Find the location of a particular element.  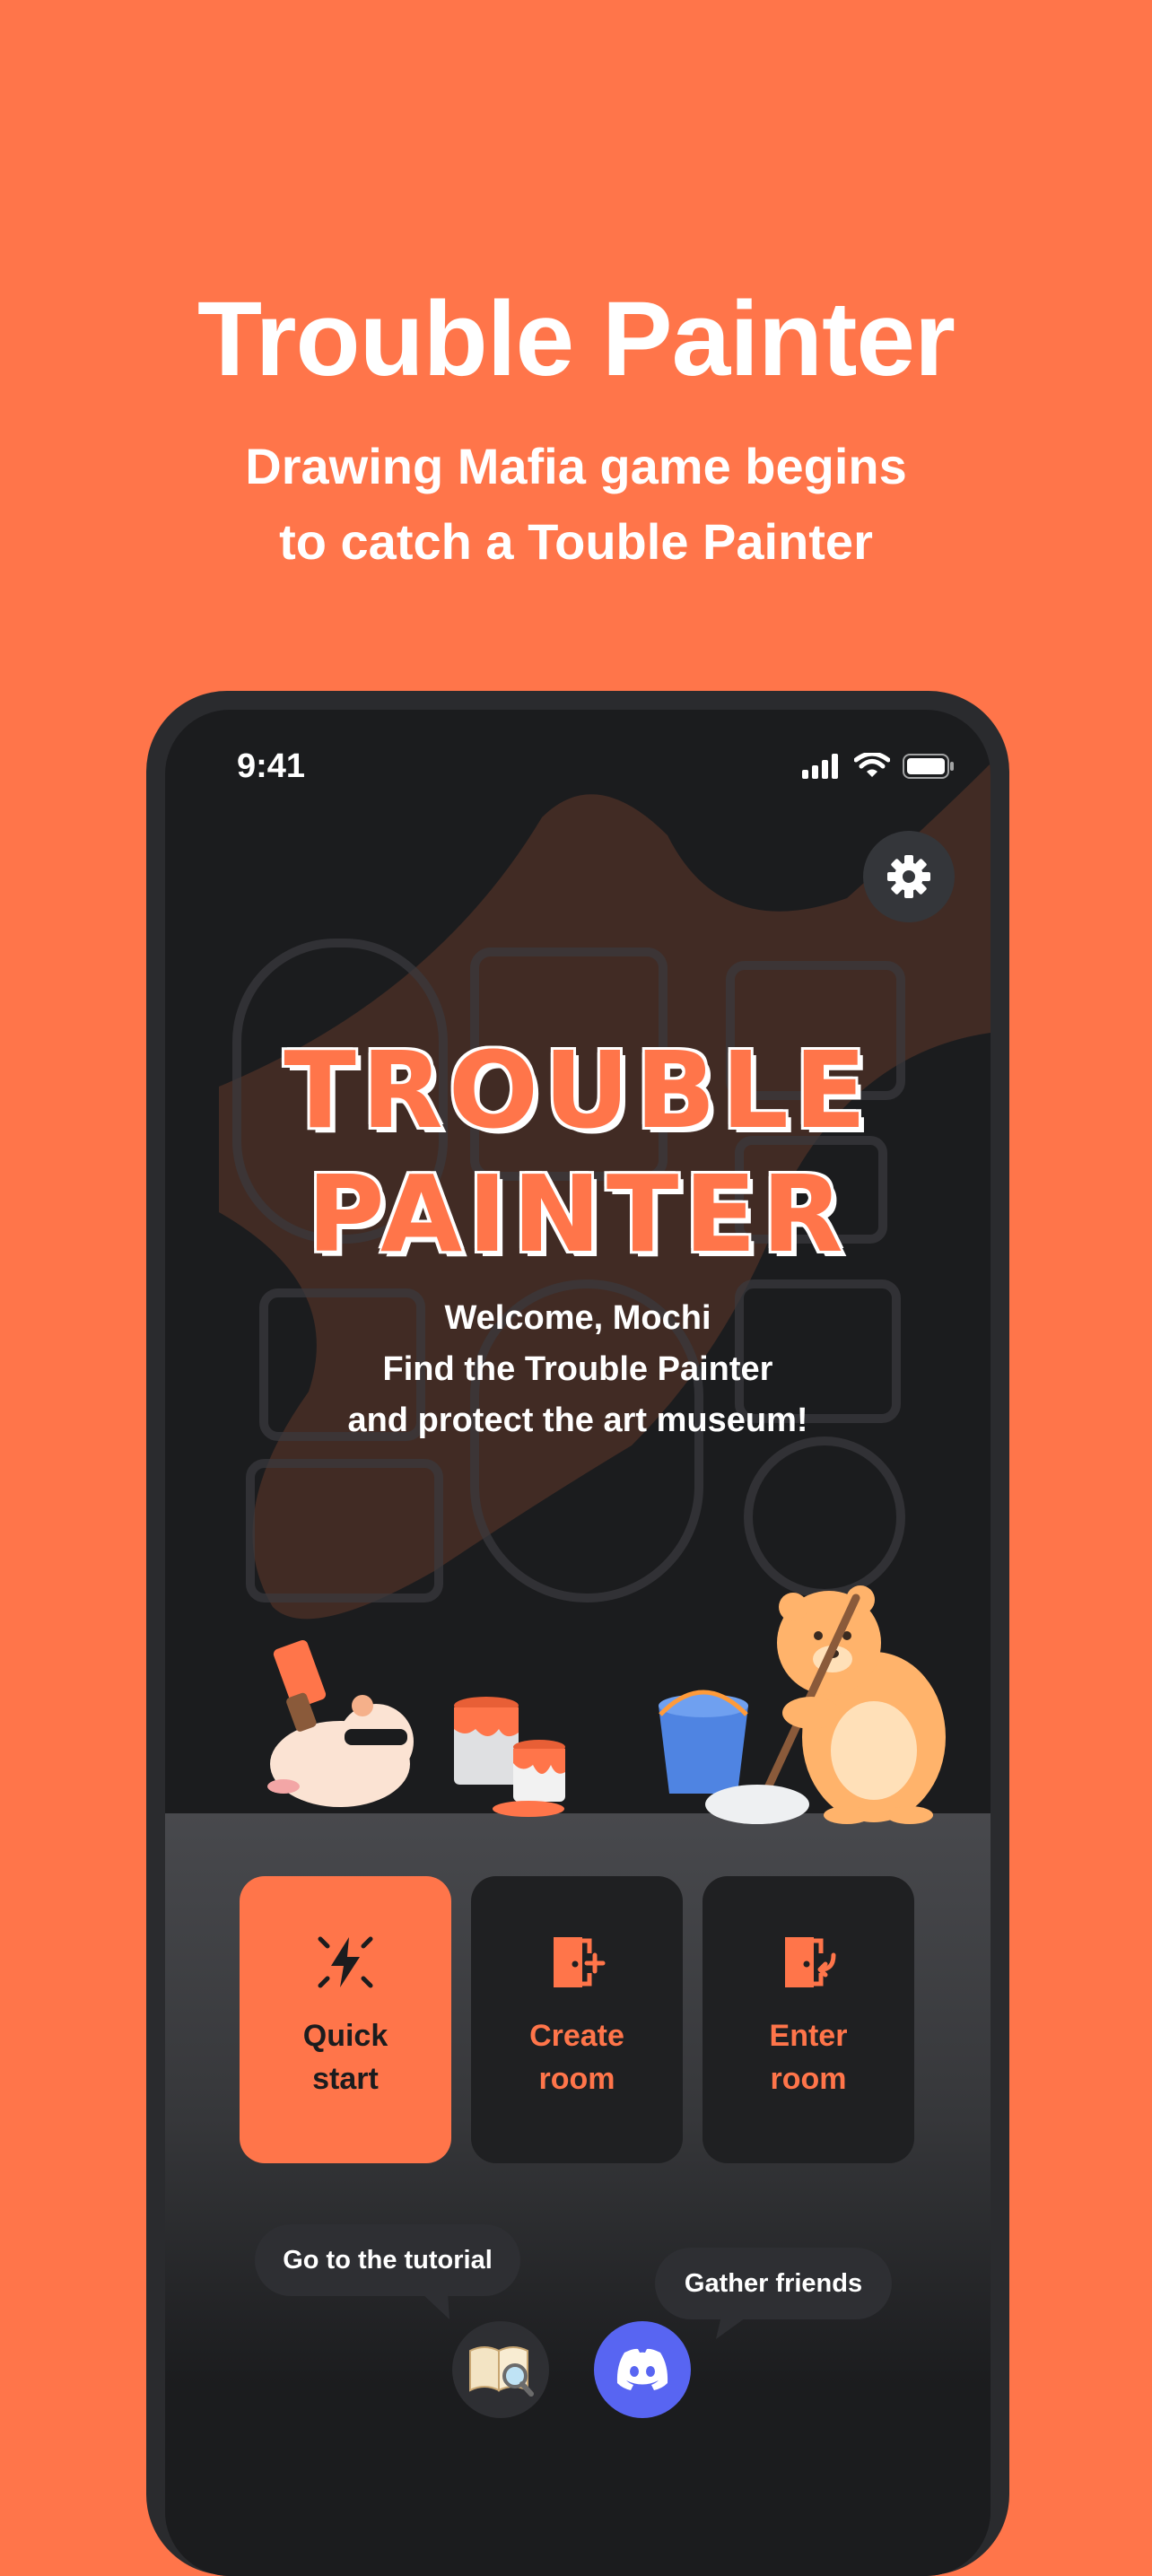

promo-title: Trouble Painter is located at coordinates (576, 339).